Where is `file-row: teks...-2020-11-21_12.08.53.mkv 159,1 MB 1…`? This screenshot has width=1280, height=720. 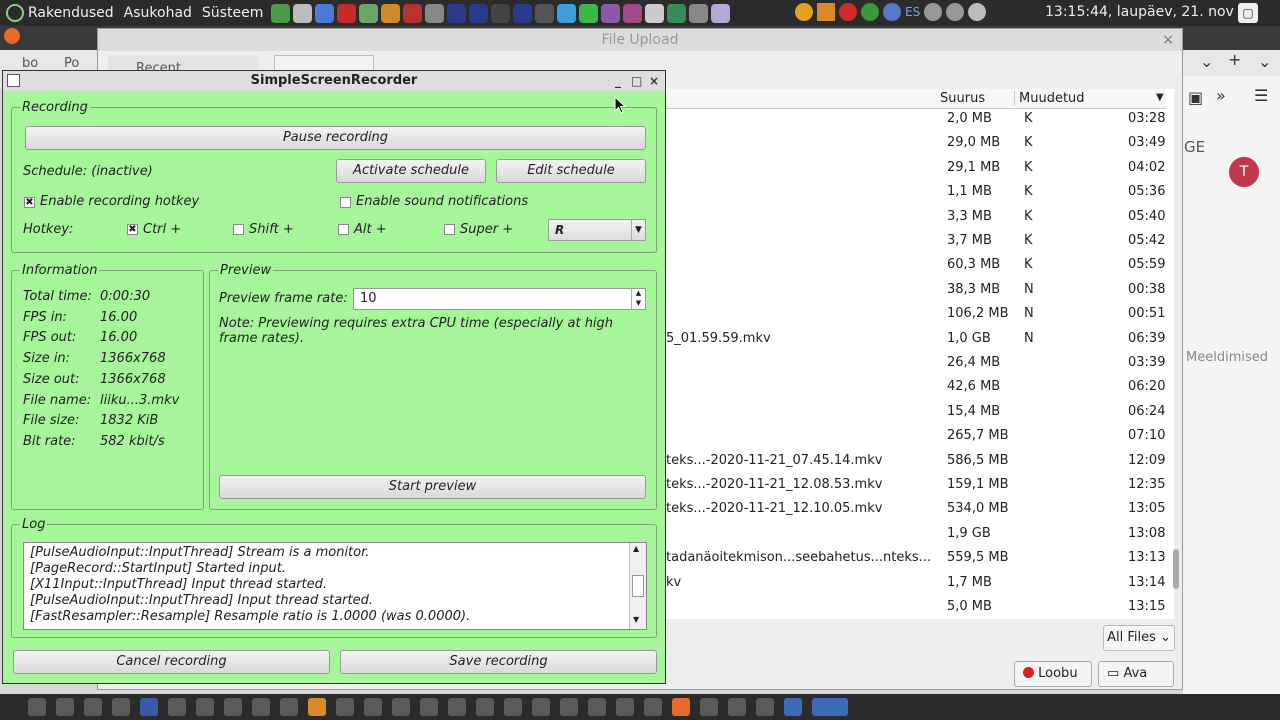
file-row: teks...-2020-11-21_12.08.53.mkv 159,1 MB 1… is located at coordinates (916, 485).